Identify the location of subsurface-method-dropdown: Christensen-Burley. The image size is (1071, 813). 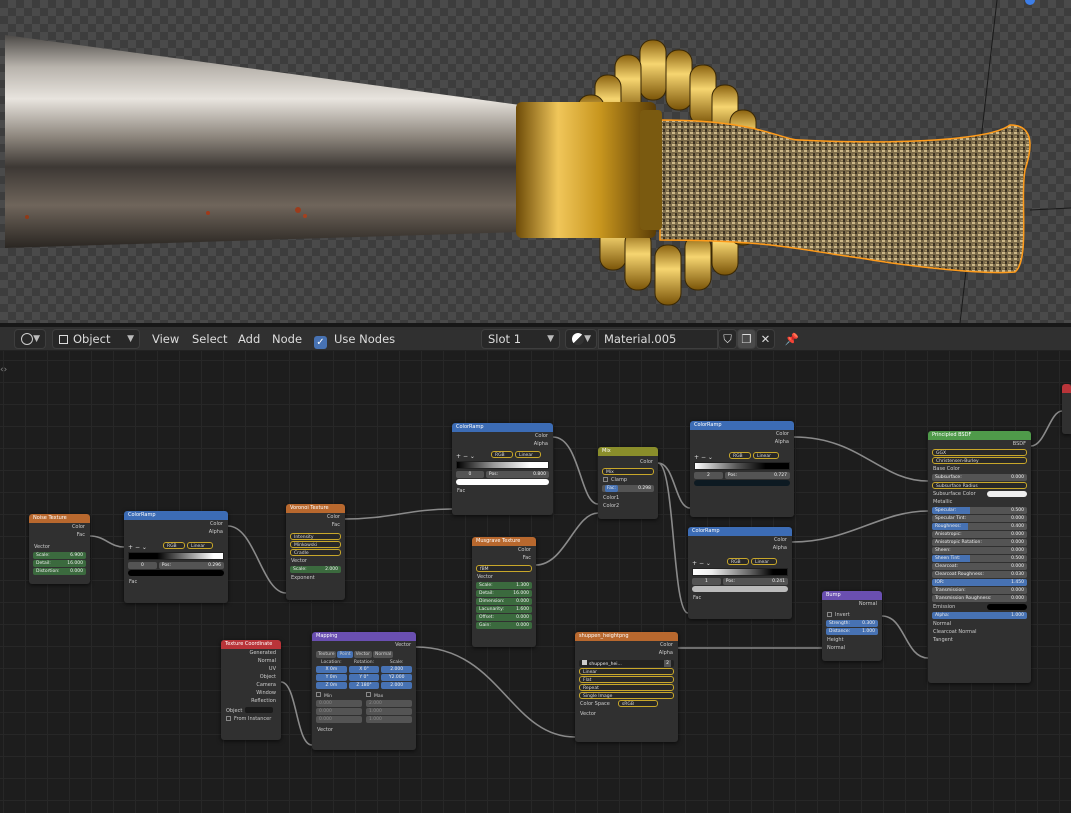
(979, 460).